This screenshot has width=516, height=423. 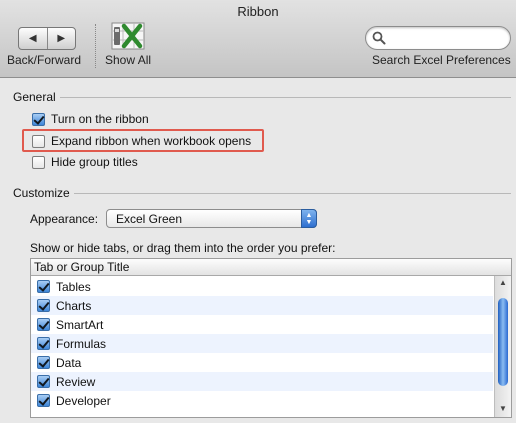 What do you see at coordinates (44, 60) in the screenshot?
I see `back-forward-label: Back/Forward` at bounding box center [44, 60].